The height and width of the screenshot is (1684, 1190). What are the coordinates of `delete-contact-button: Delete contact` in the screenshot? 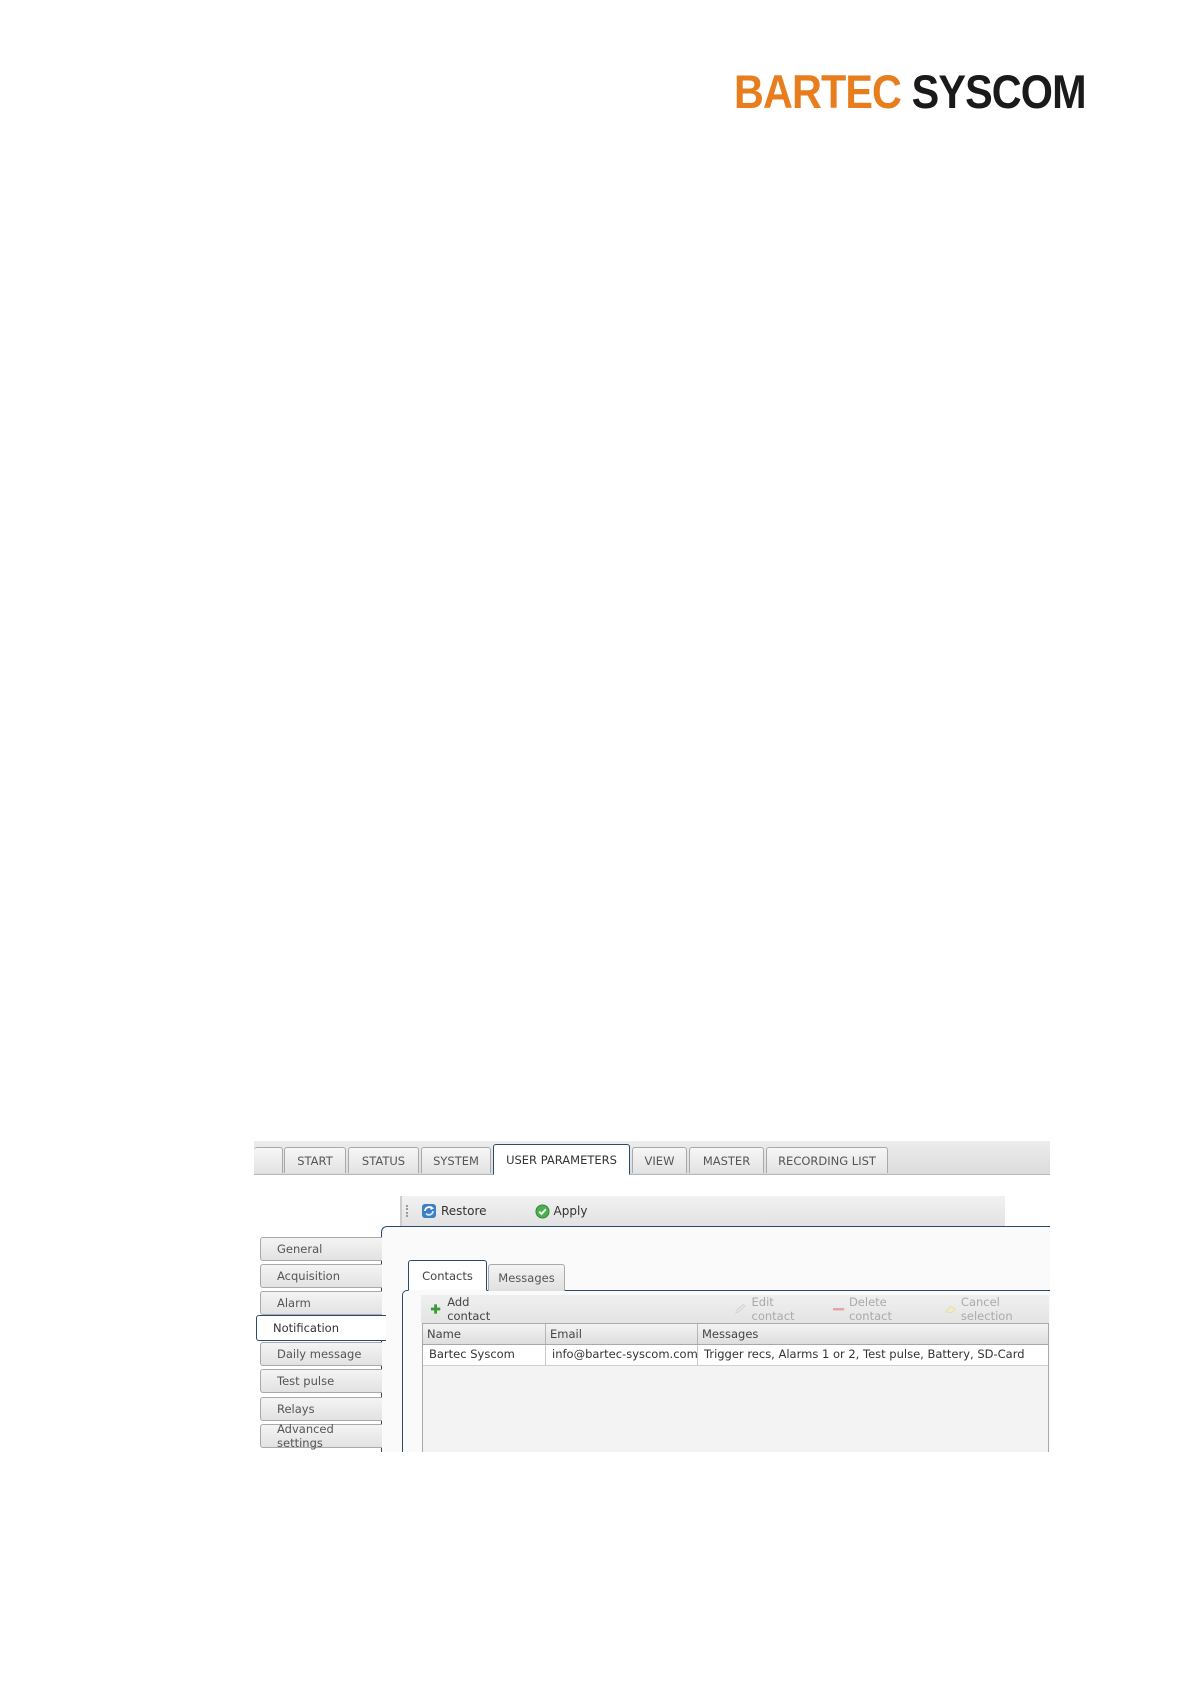 It's located at (880, 1309).